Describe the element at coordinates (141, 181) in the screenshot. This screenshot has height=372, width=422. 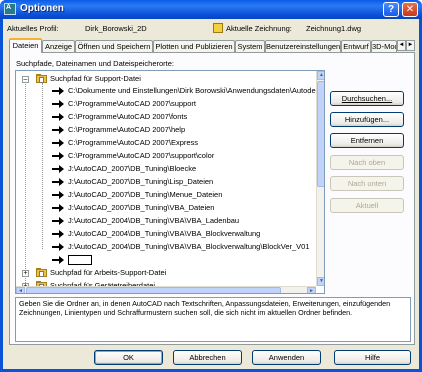
I see `path-text: J:\AutoCAD_2007\DB_Tuning\Lisp_Dateien` at that location.